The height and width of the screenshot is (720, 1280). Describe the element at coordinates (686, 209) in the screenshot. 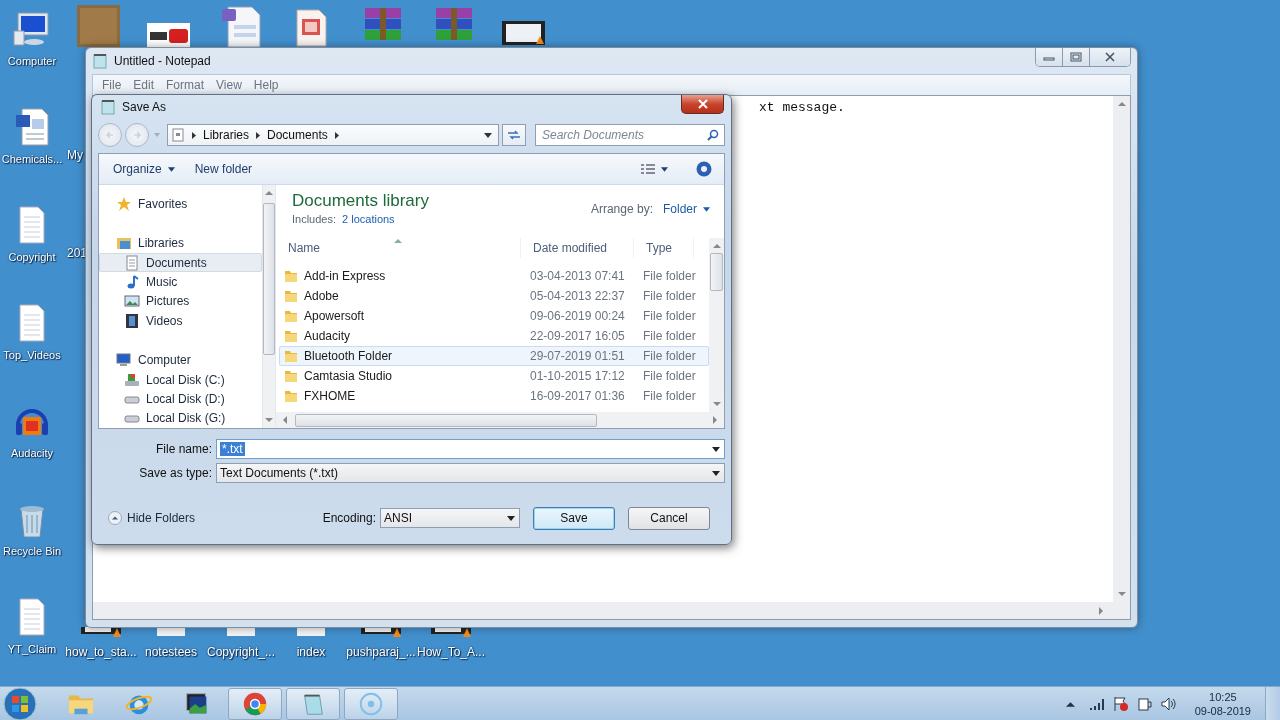

I see `arrange-dropdown: Folder` at that location.